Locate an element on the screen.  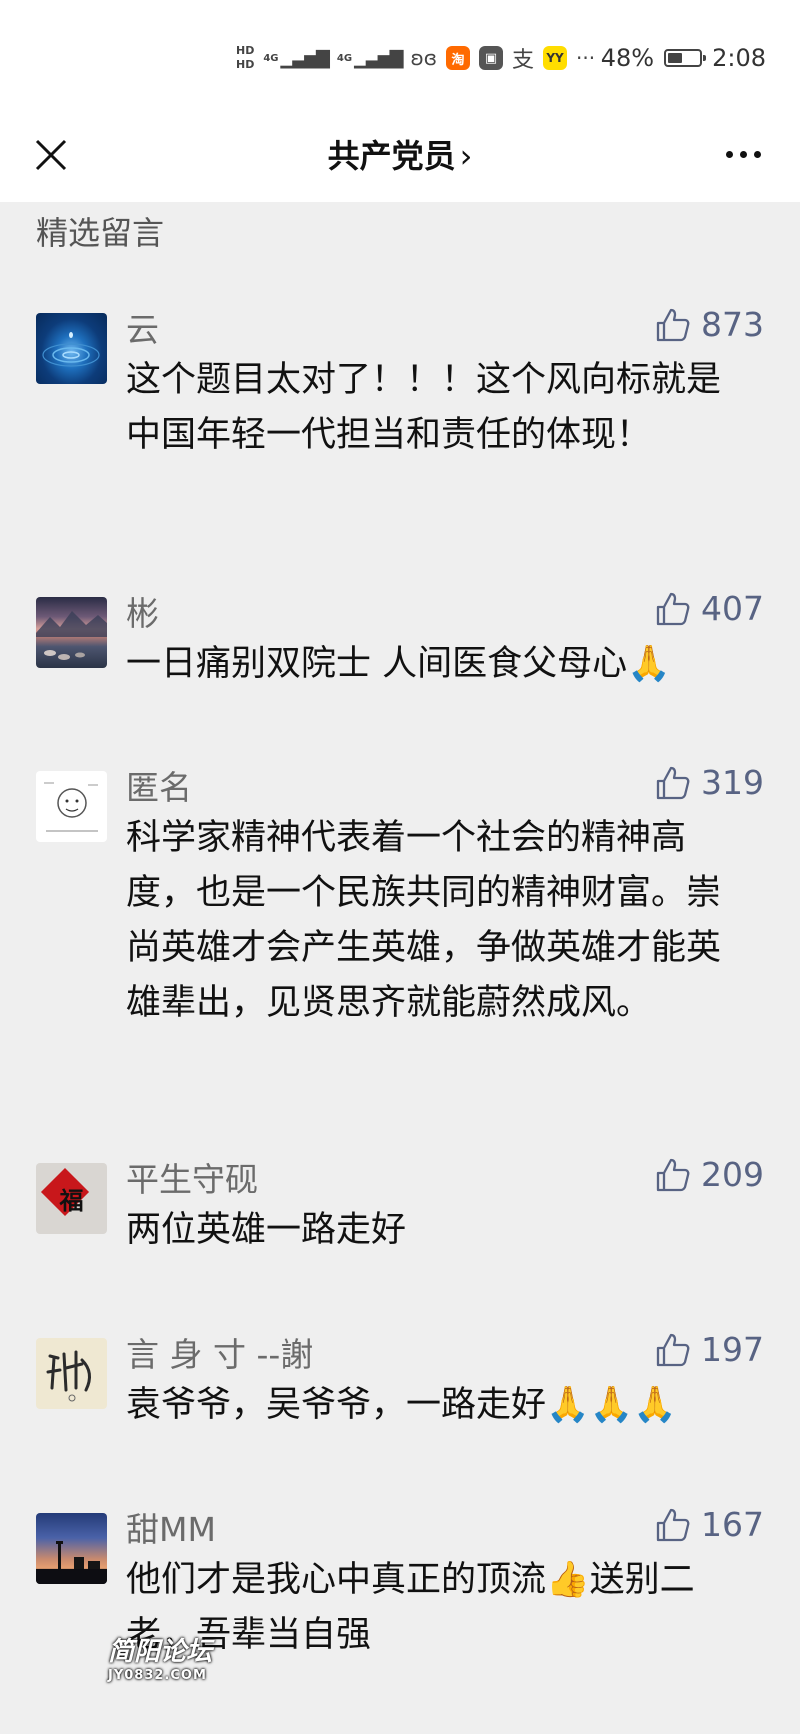
comment-text: 这个题目太对了！！！这个风向标就是中国年轻一代担当和责任的体现！ is located at coordinates (424, 407).